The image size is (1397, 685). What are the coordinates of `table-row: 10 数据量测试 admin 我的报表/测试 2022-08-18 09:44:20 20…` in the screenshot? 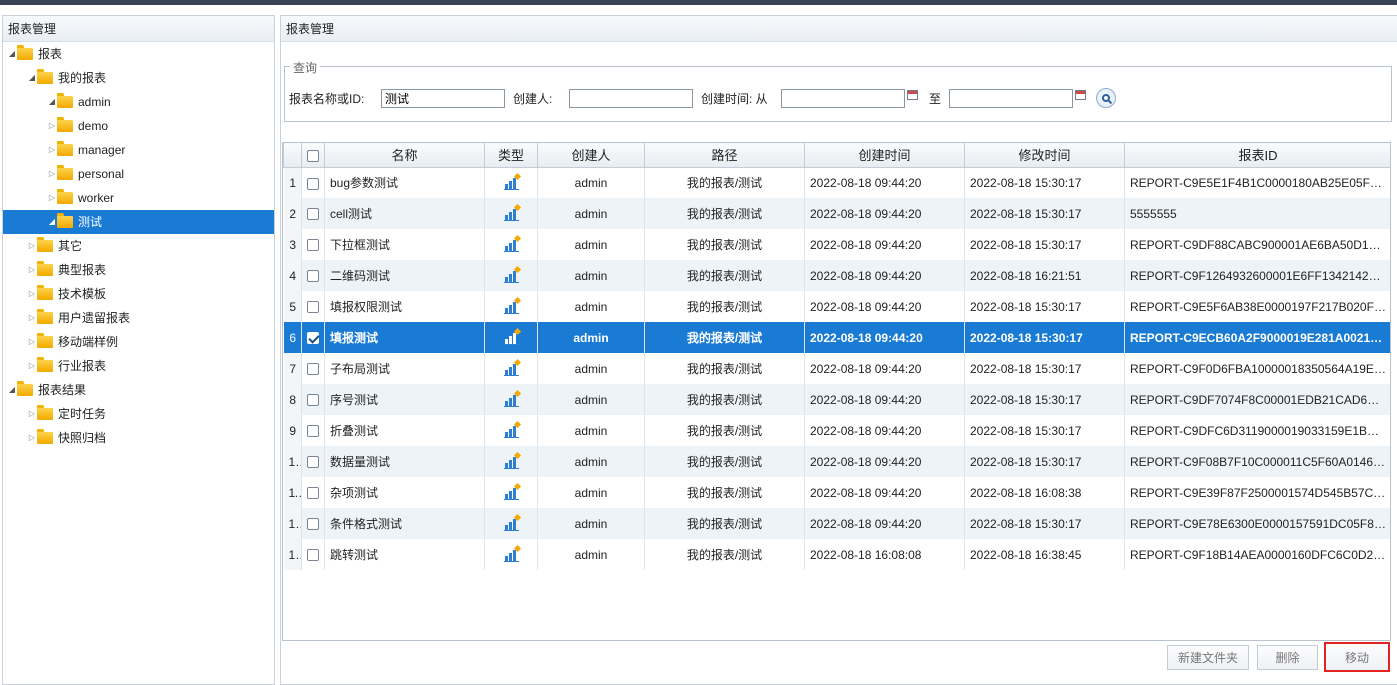 It's located at (836, 461).